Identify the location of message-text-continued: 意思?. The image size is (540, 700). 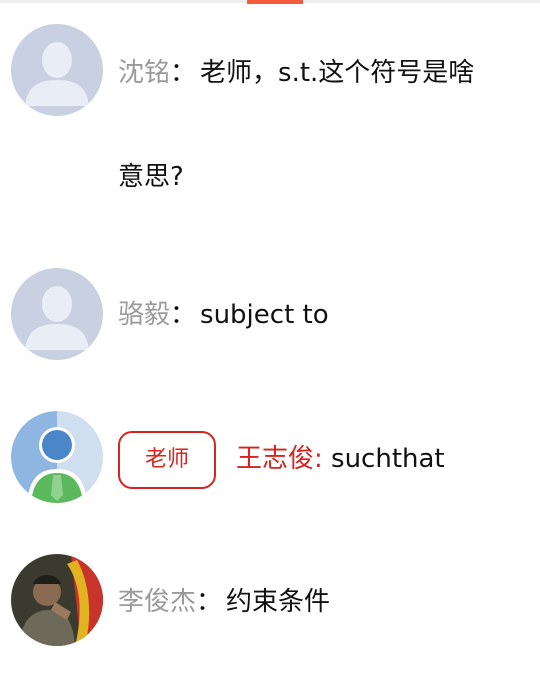
(151, 177).